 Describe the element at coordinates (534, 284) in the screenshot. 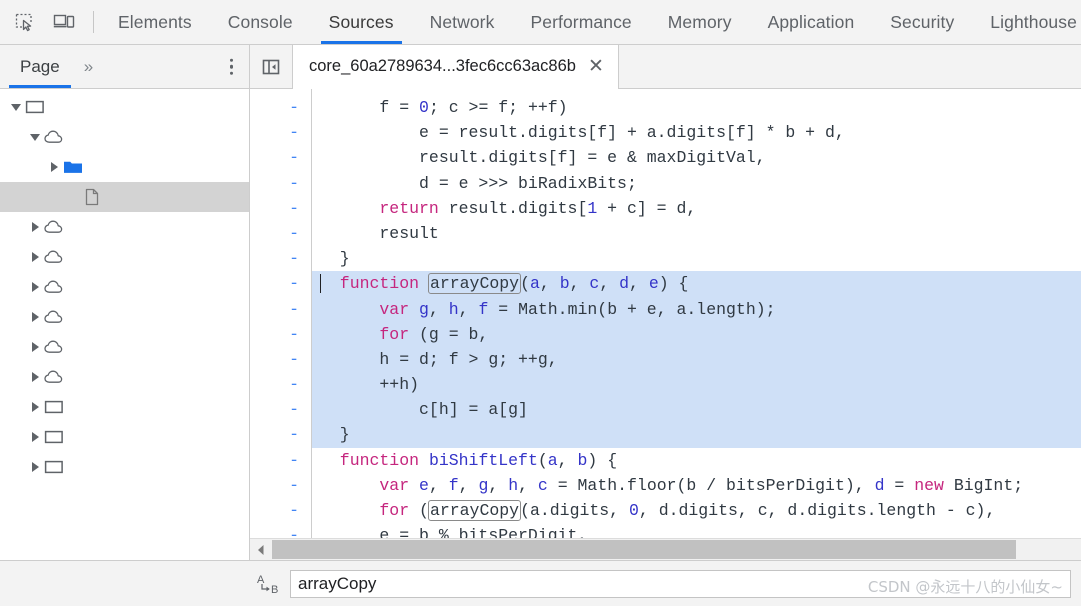

I see `code-token: a` at that location.